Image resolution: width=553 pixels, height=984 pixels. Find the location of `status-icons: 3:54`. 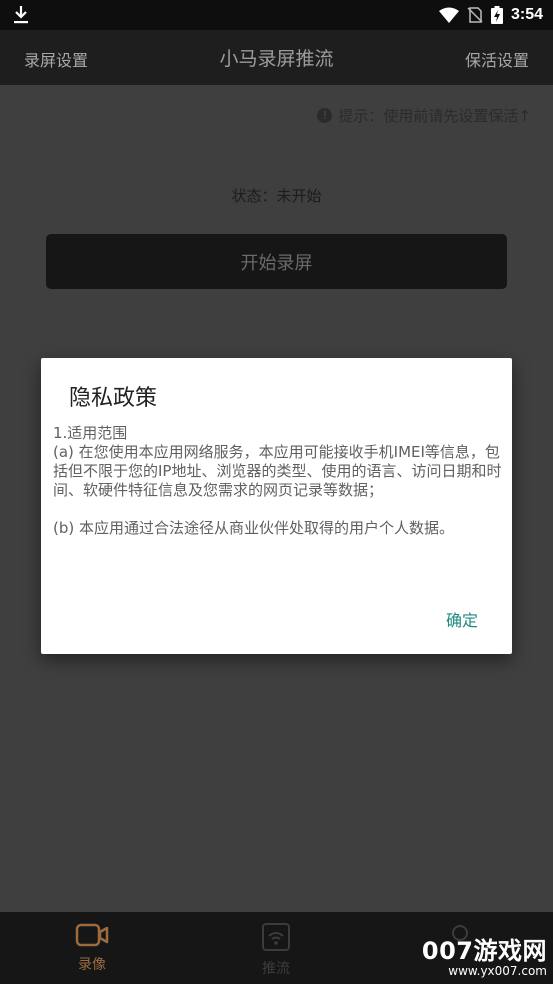

status-icons: 3:54 is located at coordinates (490, 15).